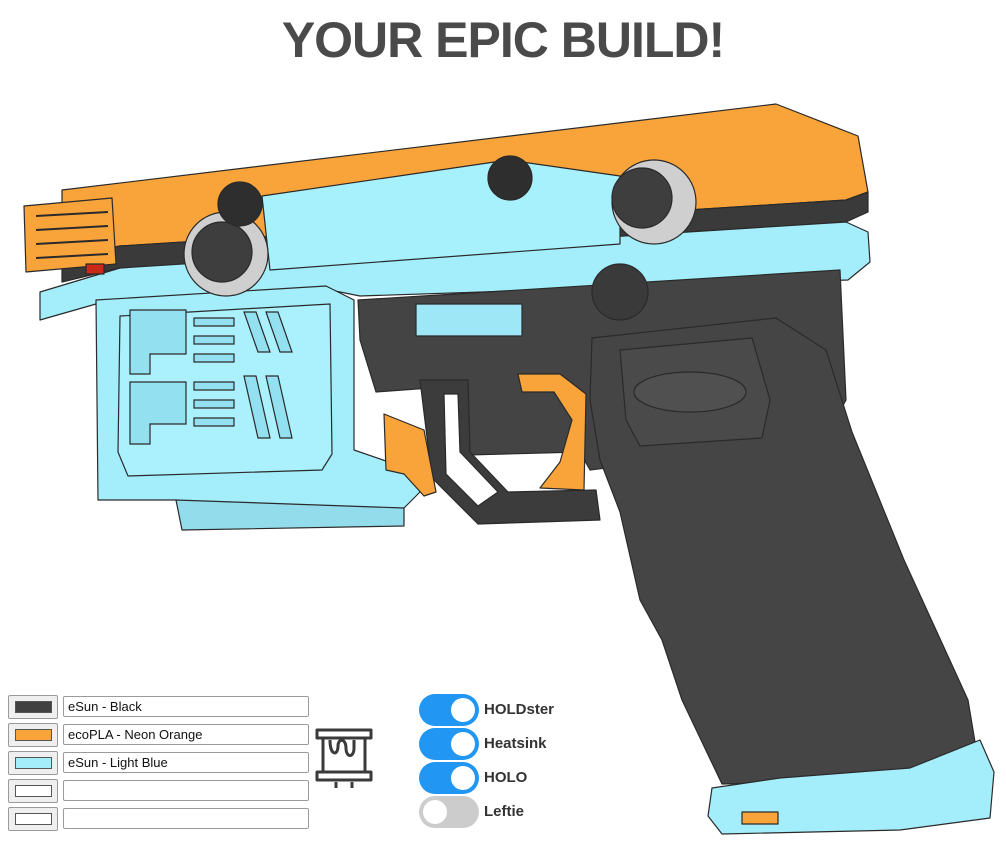 Image resolution: width=1006 pixels, height=845 pixels. What do you see at coordinates (449, 778) in the screenshot?
I see `holo-toggle` at bounding box center [449, 778].